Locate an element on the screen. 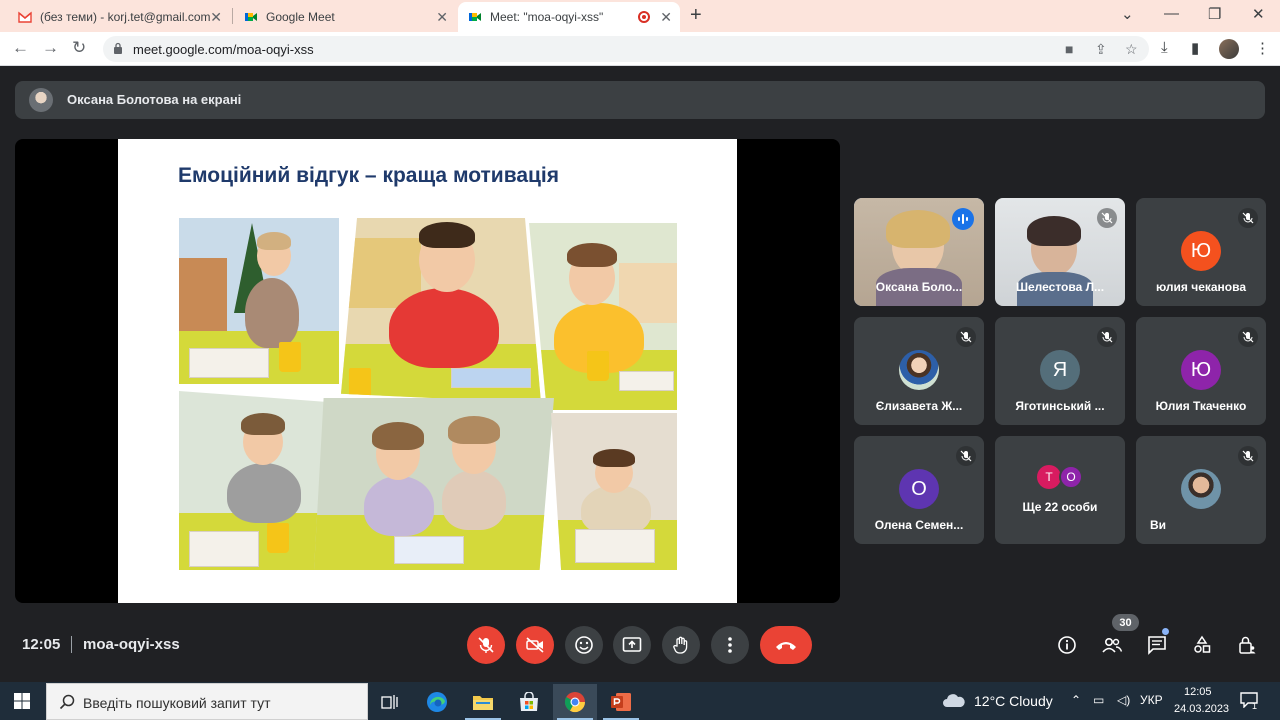  tab-gmail: (без теми) - korj.tet@gmail.com ✕ is located at coordinates (119, 17).